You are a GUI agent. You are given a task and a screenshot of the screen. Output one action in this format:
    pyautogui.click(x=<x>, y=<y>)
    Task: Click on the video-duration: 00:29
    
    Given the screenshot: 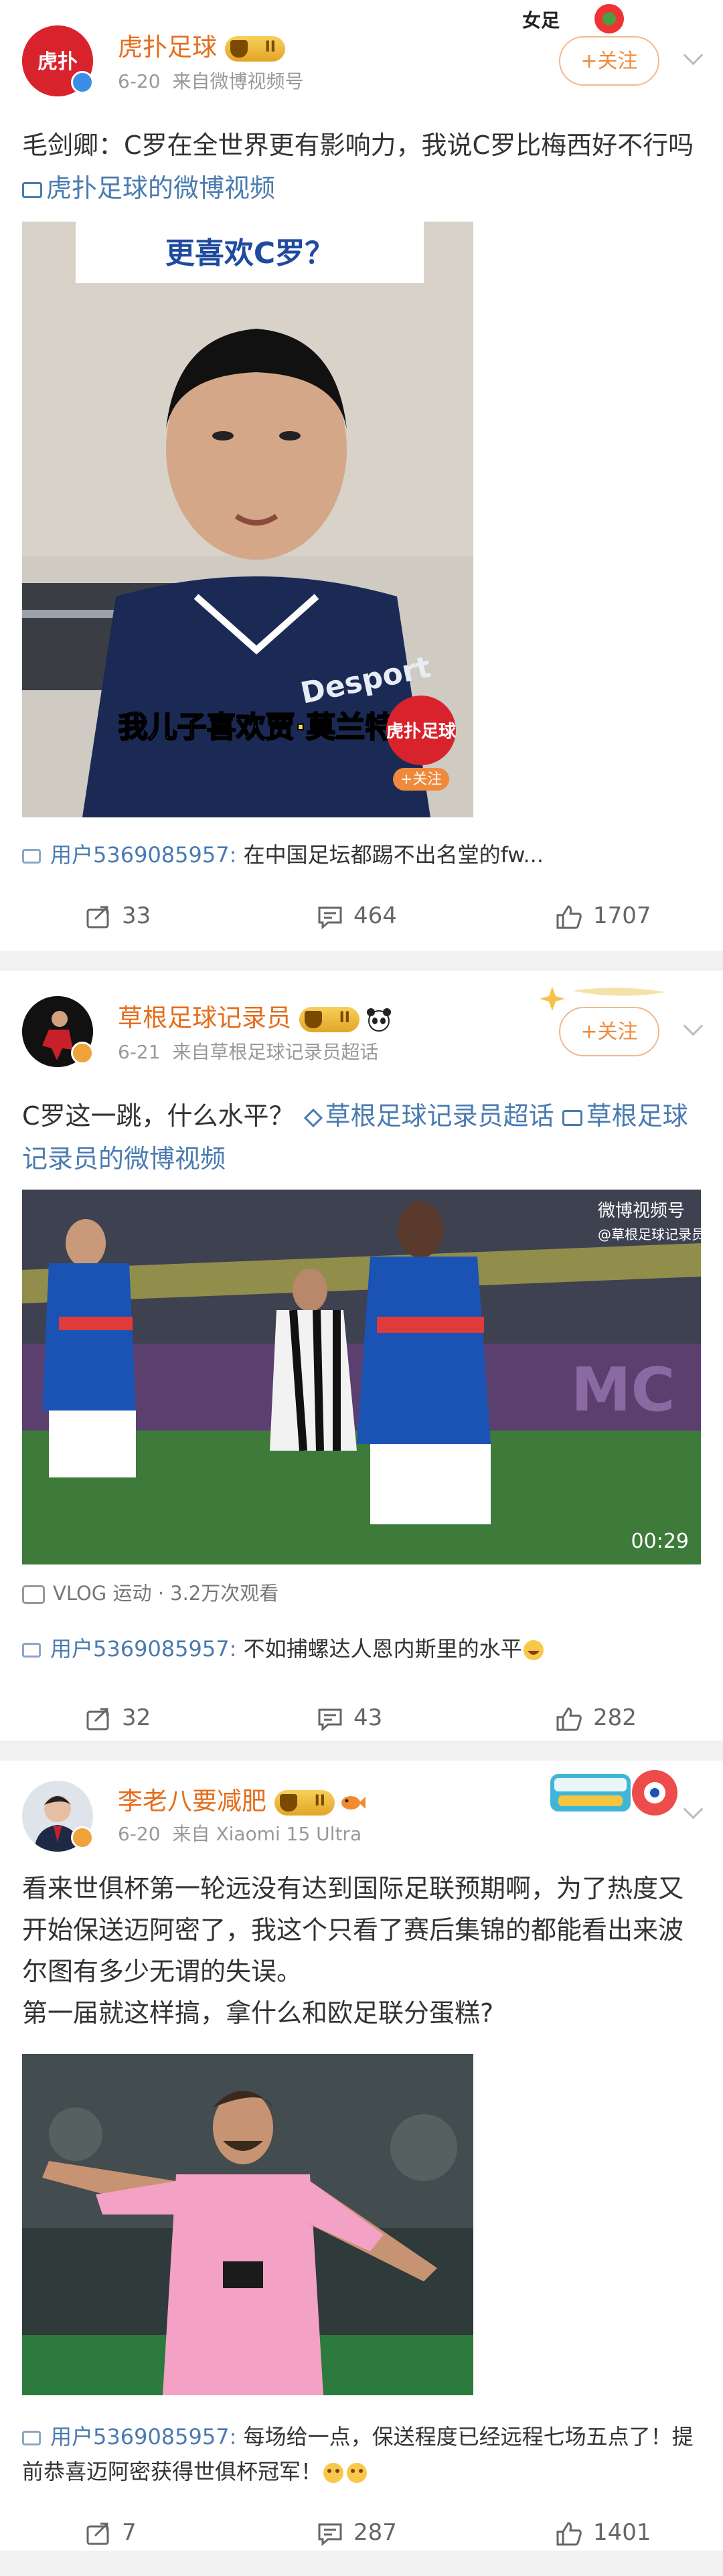 What is the action you would take?
    pyautogui.click(x=660, y=1541)
    